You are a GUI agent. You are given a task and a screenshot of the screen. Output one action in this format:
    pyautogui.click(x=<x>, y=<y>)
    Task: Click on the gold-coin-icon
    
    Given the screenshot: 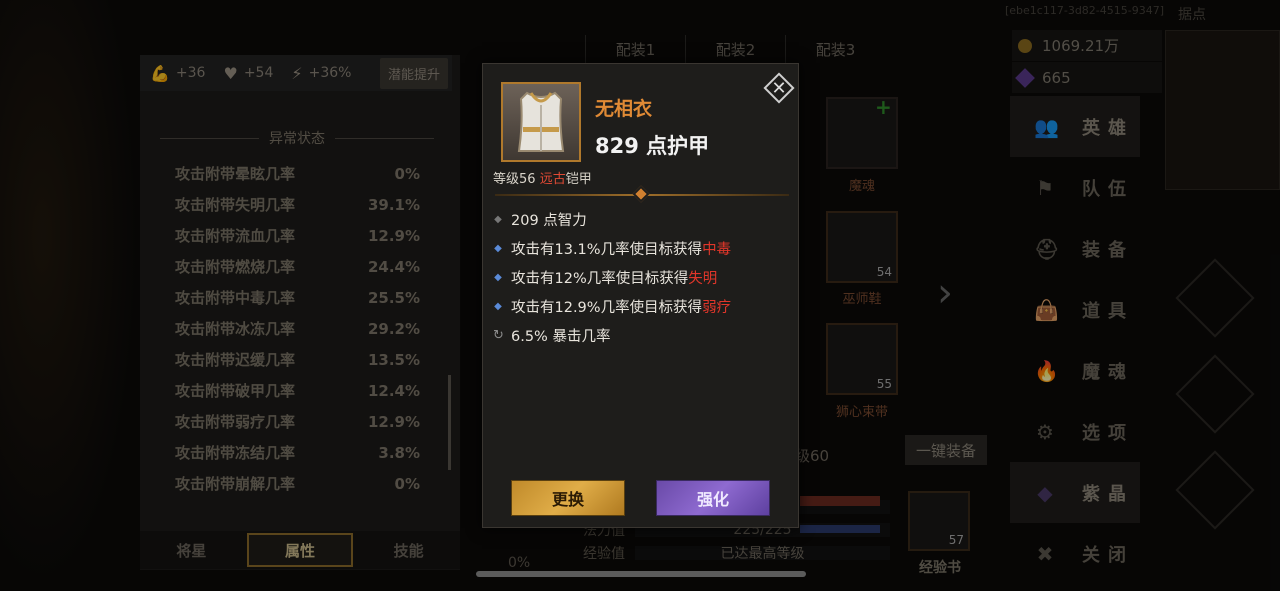 What is the action you would take?
    pyautogui.click(x=1025, y=45)
    